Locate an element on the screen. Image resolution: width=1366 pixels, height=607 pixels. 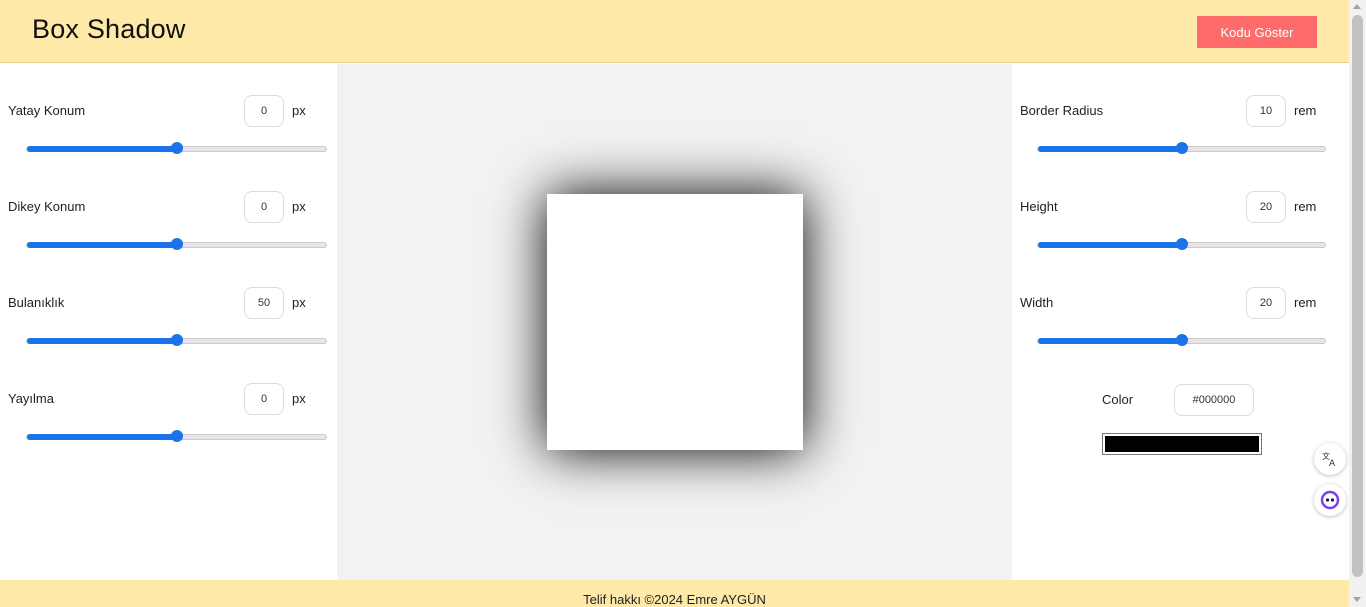
translate-button: 文 A is located at coordinates (1330, 459).